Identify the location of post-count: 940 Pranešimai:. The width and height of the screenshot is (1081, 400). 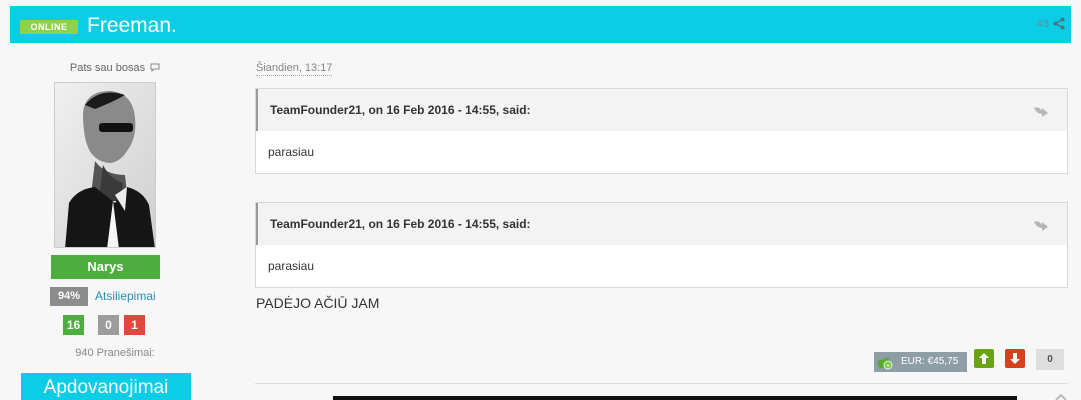
(115, 353).